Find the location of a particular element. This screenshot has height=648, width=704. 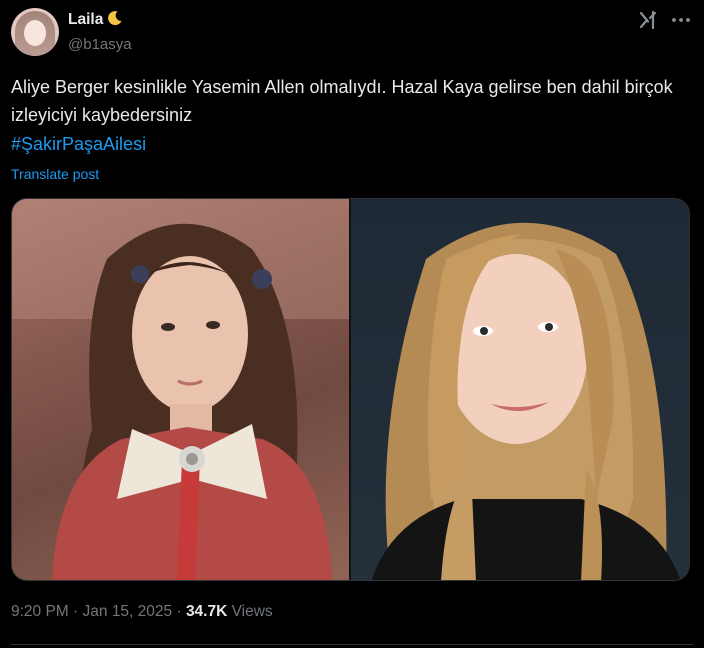

grok-icon is located at coordinates (648, 20).